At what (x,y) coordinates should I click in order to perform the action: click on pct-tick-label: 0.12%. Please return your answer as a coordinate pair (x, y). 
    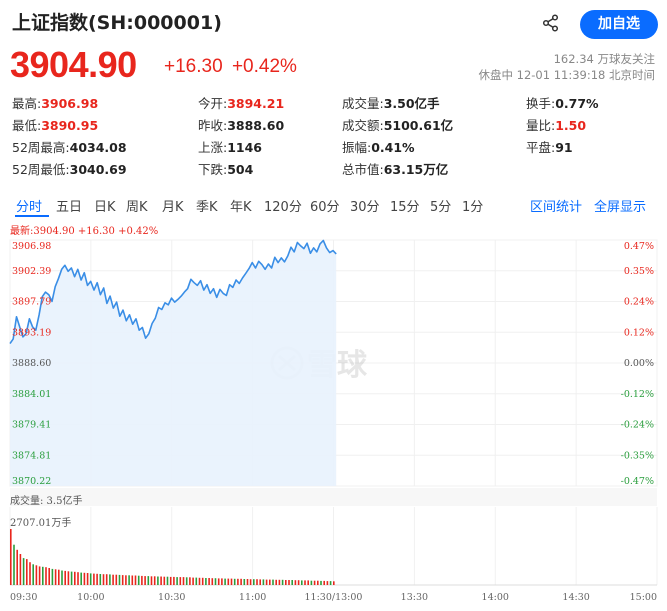
    Looking at the image, I should click on (639, 332).